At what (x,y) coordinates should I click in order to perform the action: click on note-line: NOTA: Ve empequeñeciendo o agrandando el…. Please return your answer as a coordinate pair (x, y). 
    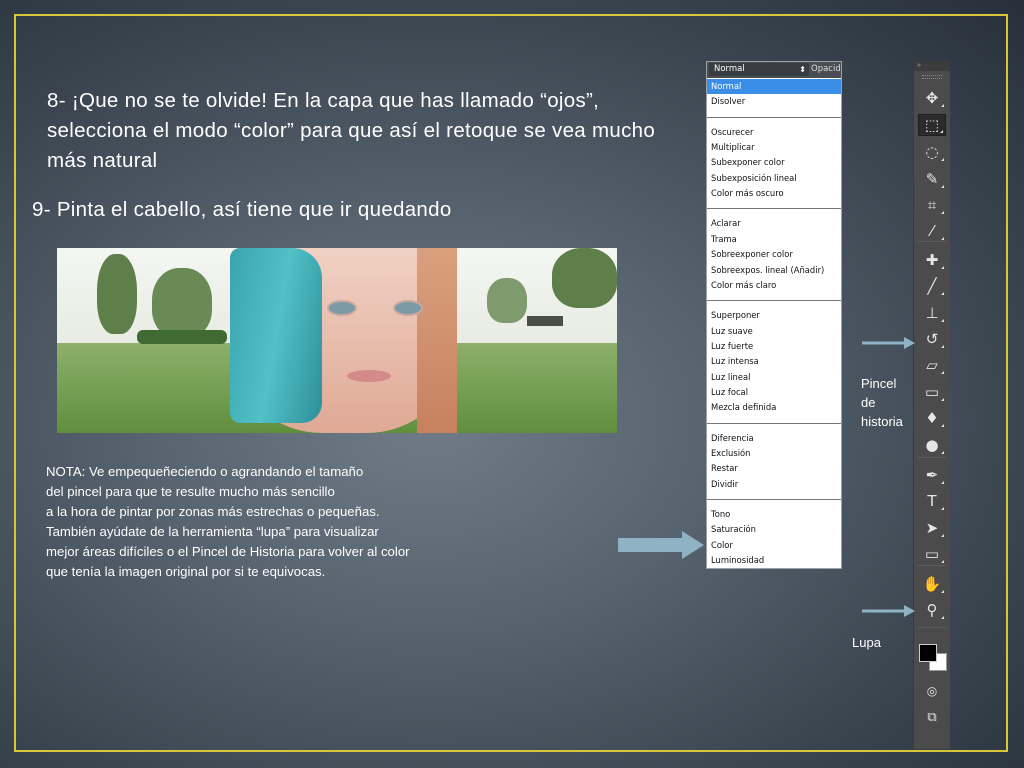
    Looking at the image, I should click on (205, 471).